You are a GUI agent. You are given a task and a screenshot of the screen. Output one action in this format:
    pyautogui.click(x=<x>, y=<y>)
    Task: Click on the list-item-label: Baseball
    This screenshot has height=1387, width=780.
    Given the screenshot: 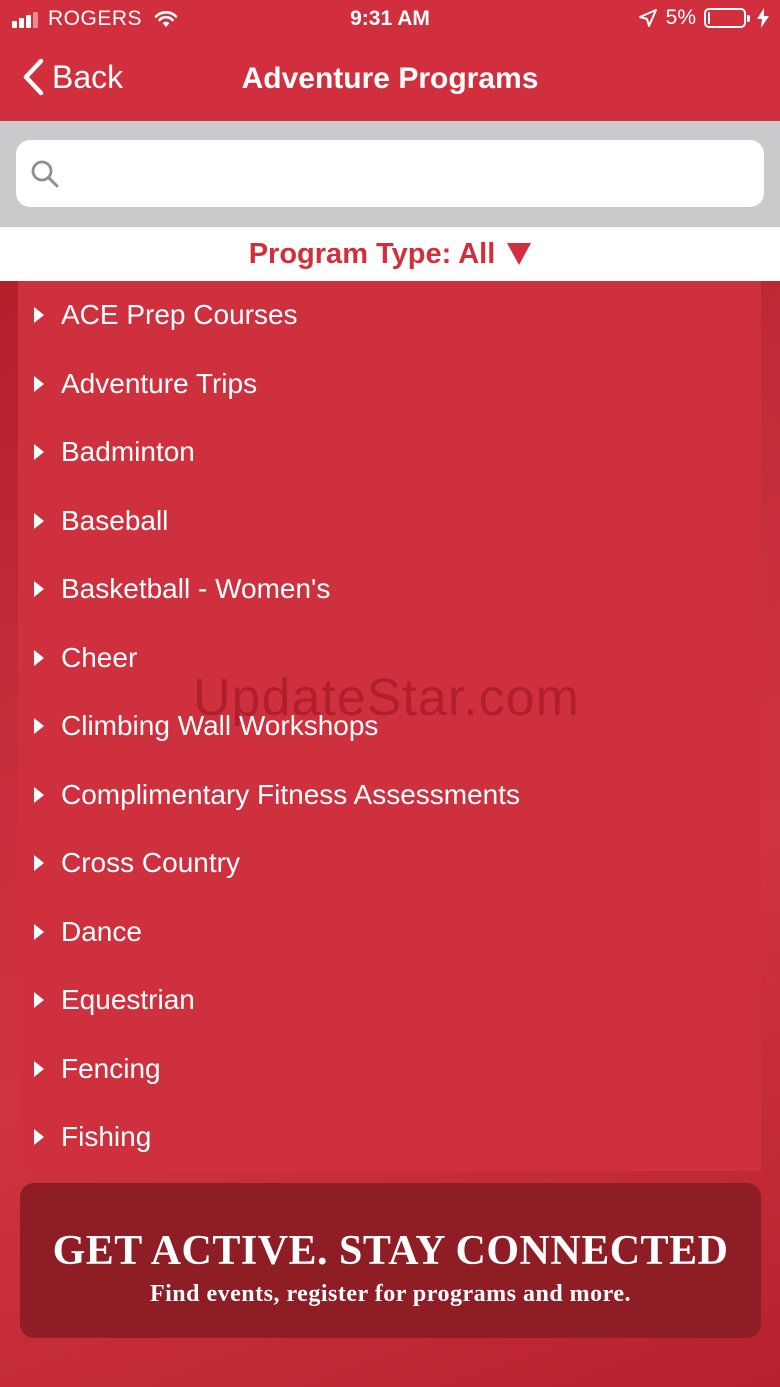 What is the action you would take?
    pyautogui.click(x=115, y=520)
    